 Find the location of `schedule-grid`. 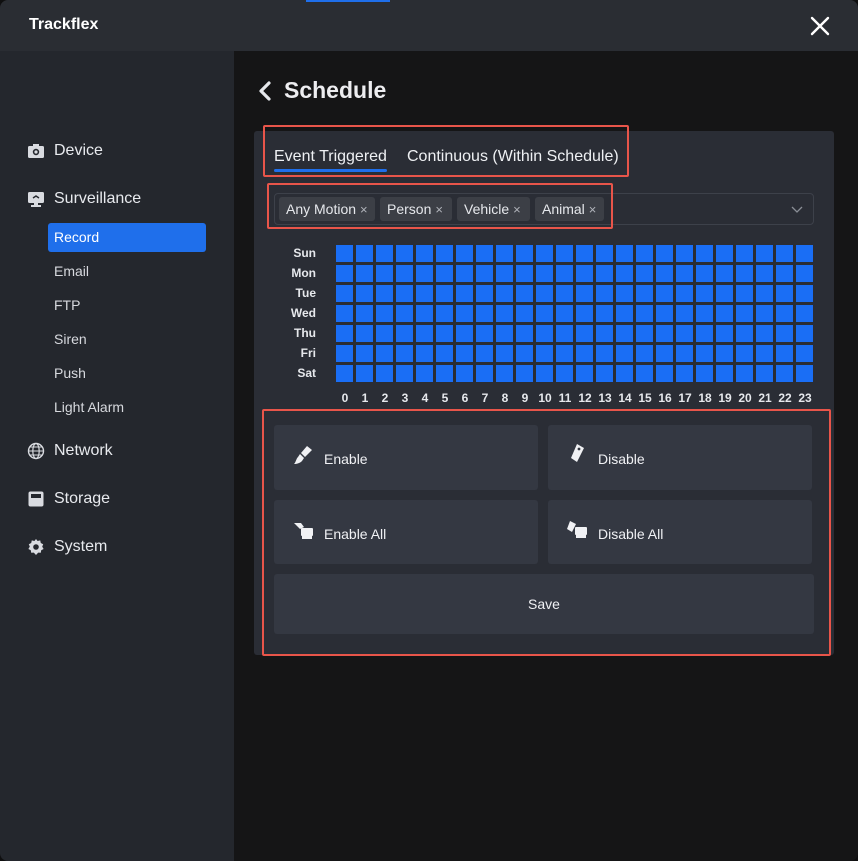

schedule-grid is located at coordinates (575, 314).